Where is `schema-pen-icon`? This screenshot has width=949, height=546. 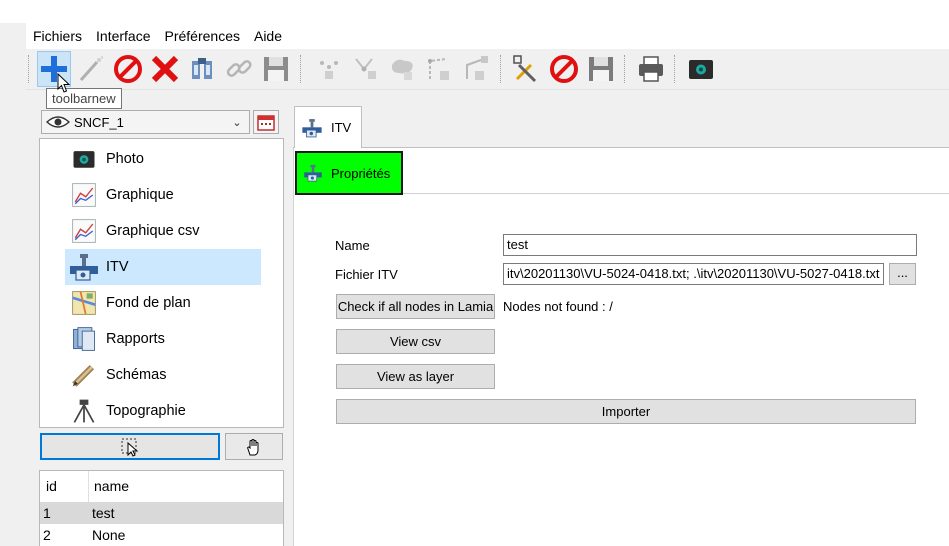
schema-pen-icon is located at coordinates (83, 375).